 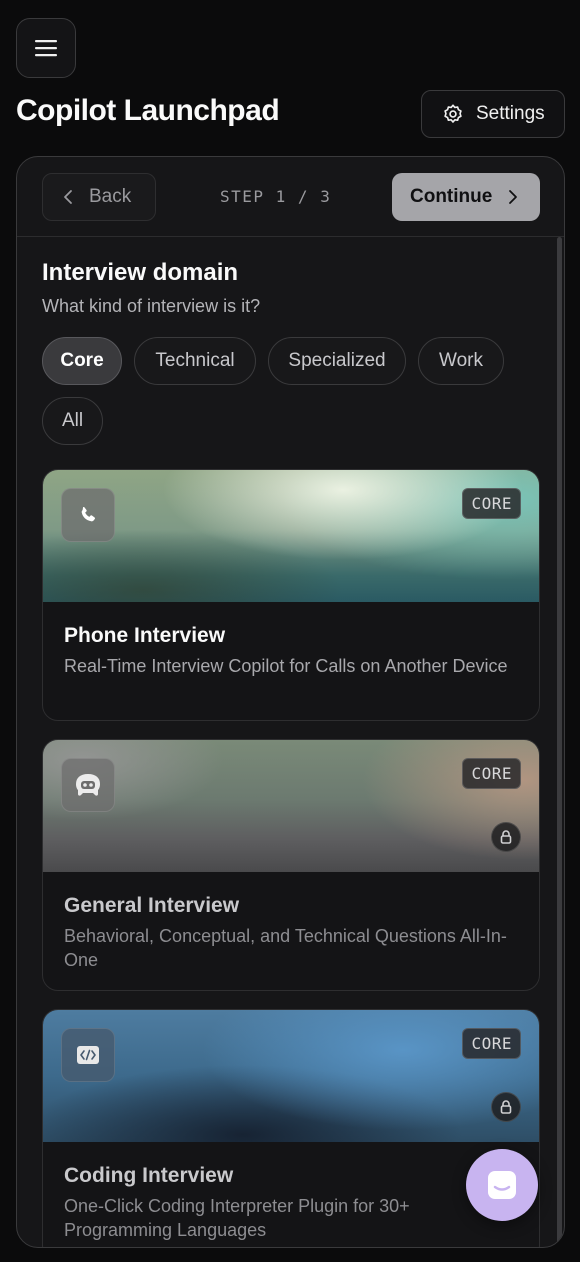 I want to click on settings-button: Settings, so click(x=493, y=114).